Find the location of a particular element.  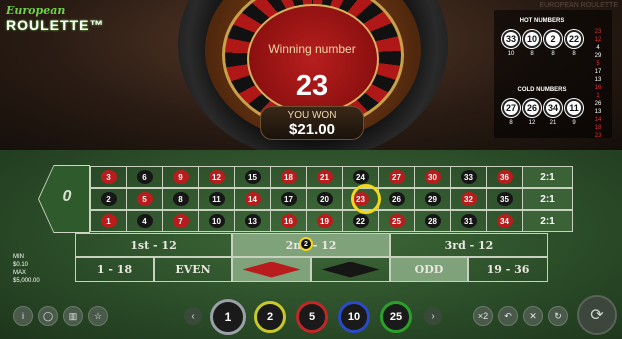

winning-number-label: Winning number is located at coordinates (312, 49).